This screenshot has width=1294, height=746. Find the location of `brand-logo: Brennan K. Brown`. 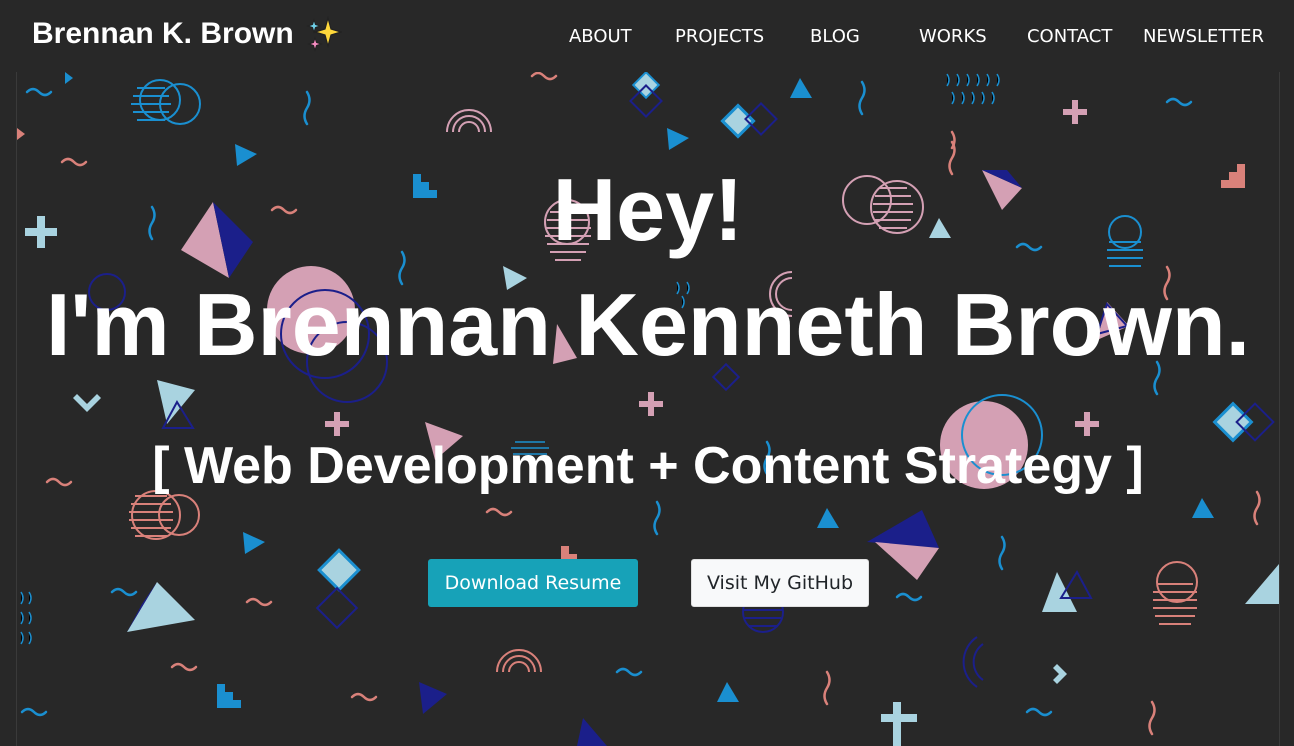

brand-logo: Brennan K. Brown is located at coordinates (187, 34).